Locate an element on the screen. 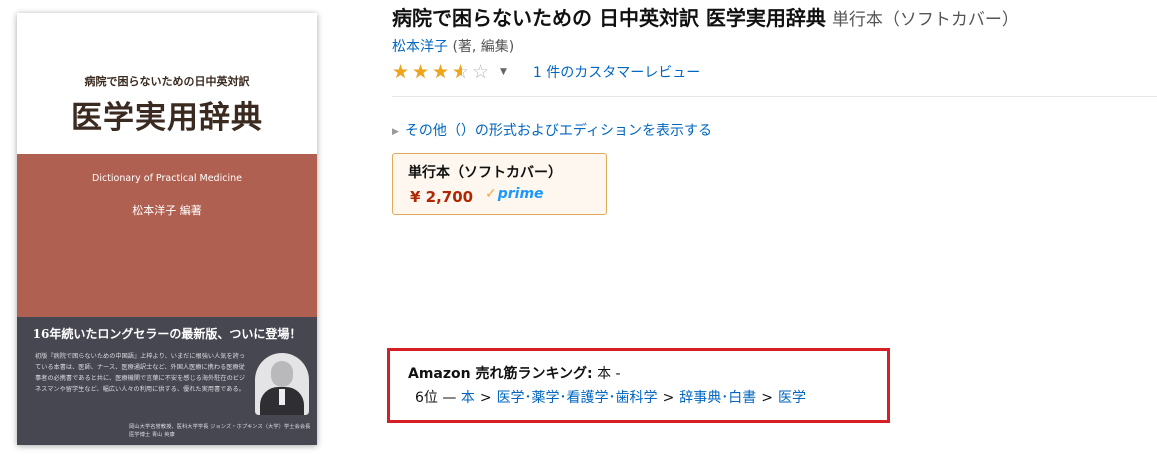 This screenshot has height=466, width=1157. format-option-softcover: 単行本（ソフトカバー） ¥ 2,700 ✓prime is located at coordinates (499, 184).